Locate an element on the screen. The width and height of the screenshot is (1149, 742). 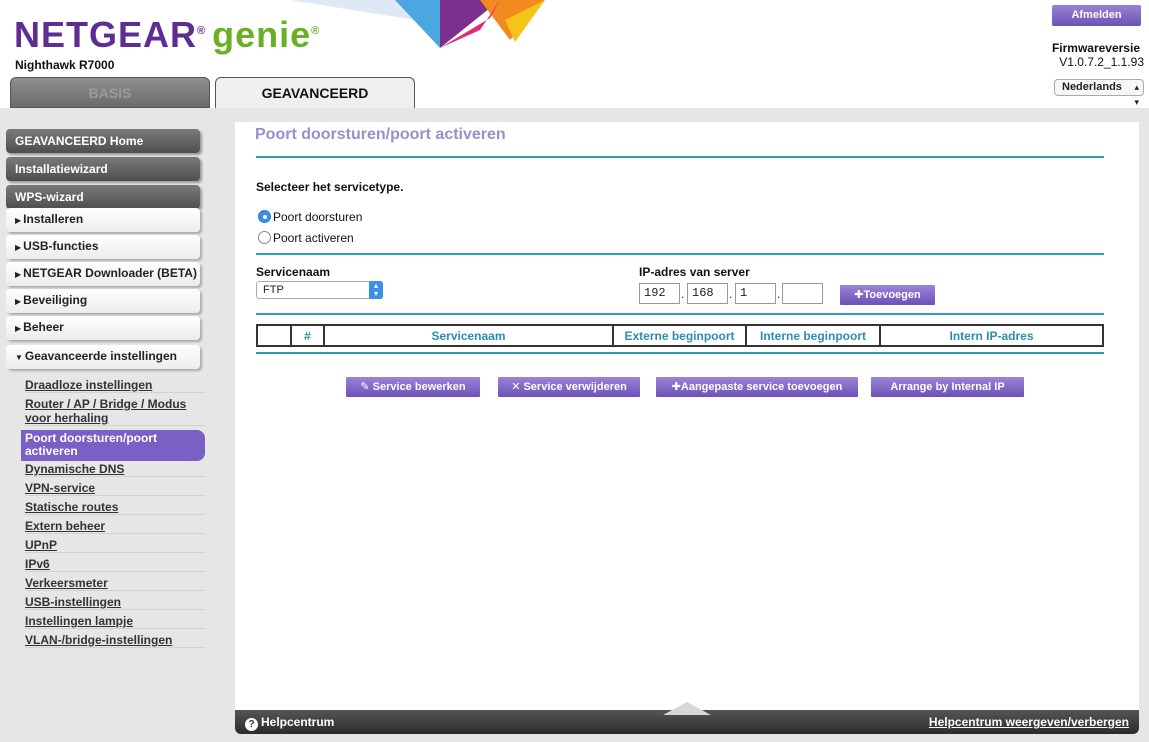
column-header-externe-beginpoort: Externe beginpoort is located at coordinates (679, 335).